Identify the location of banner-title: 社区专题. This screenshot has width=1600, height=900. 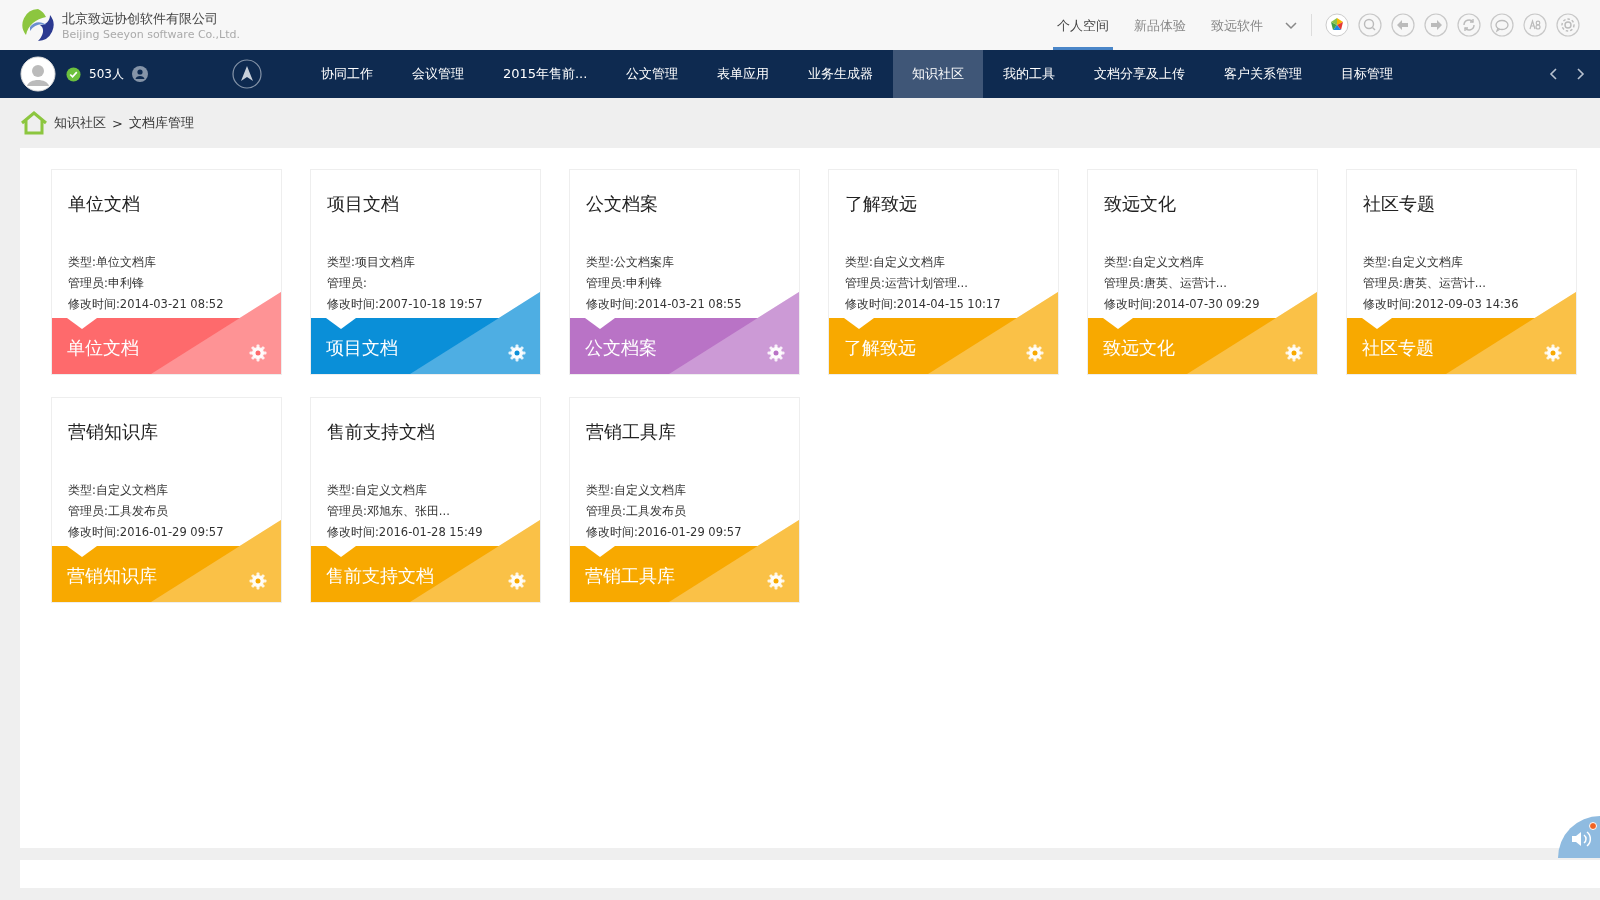
(1397, 348).